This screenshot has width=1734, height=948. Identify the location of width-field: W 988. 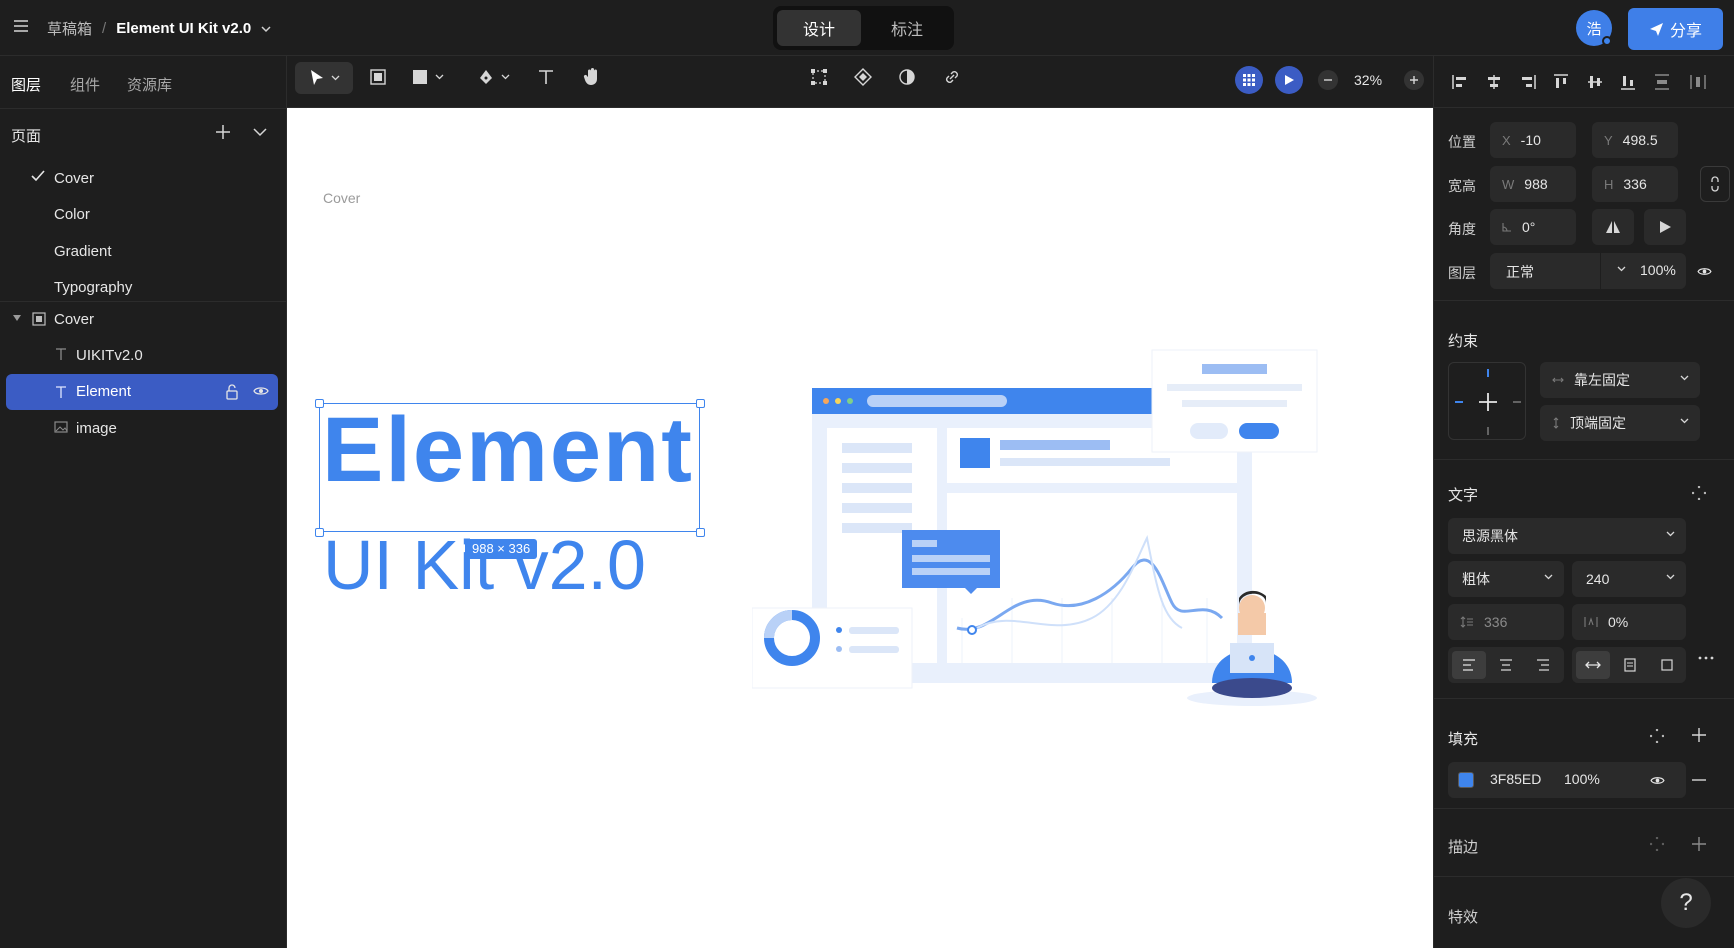
(1533, 184).